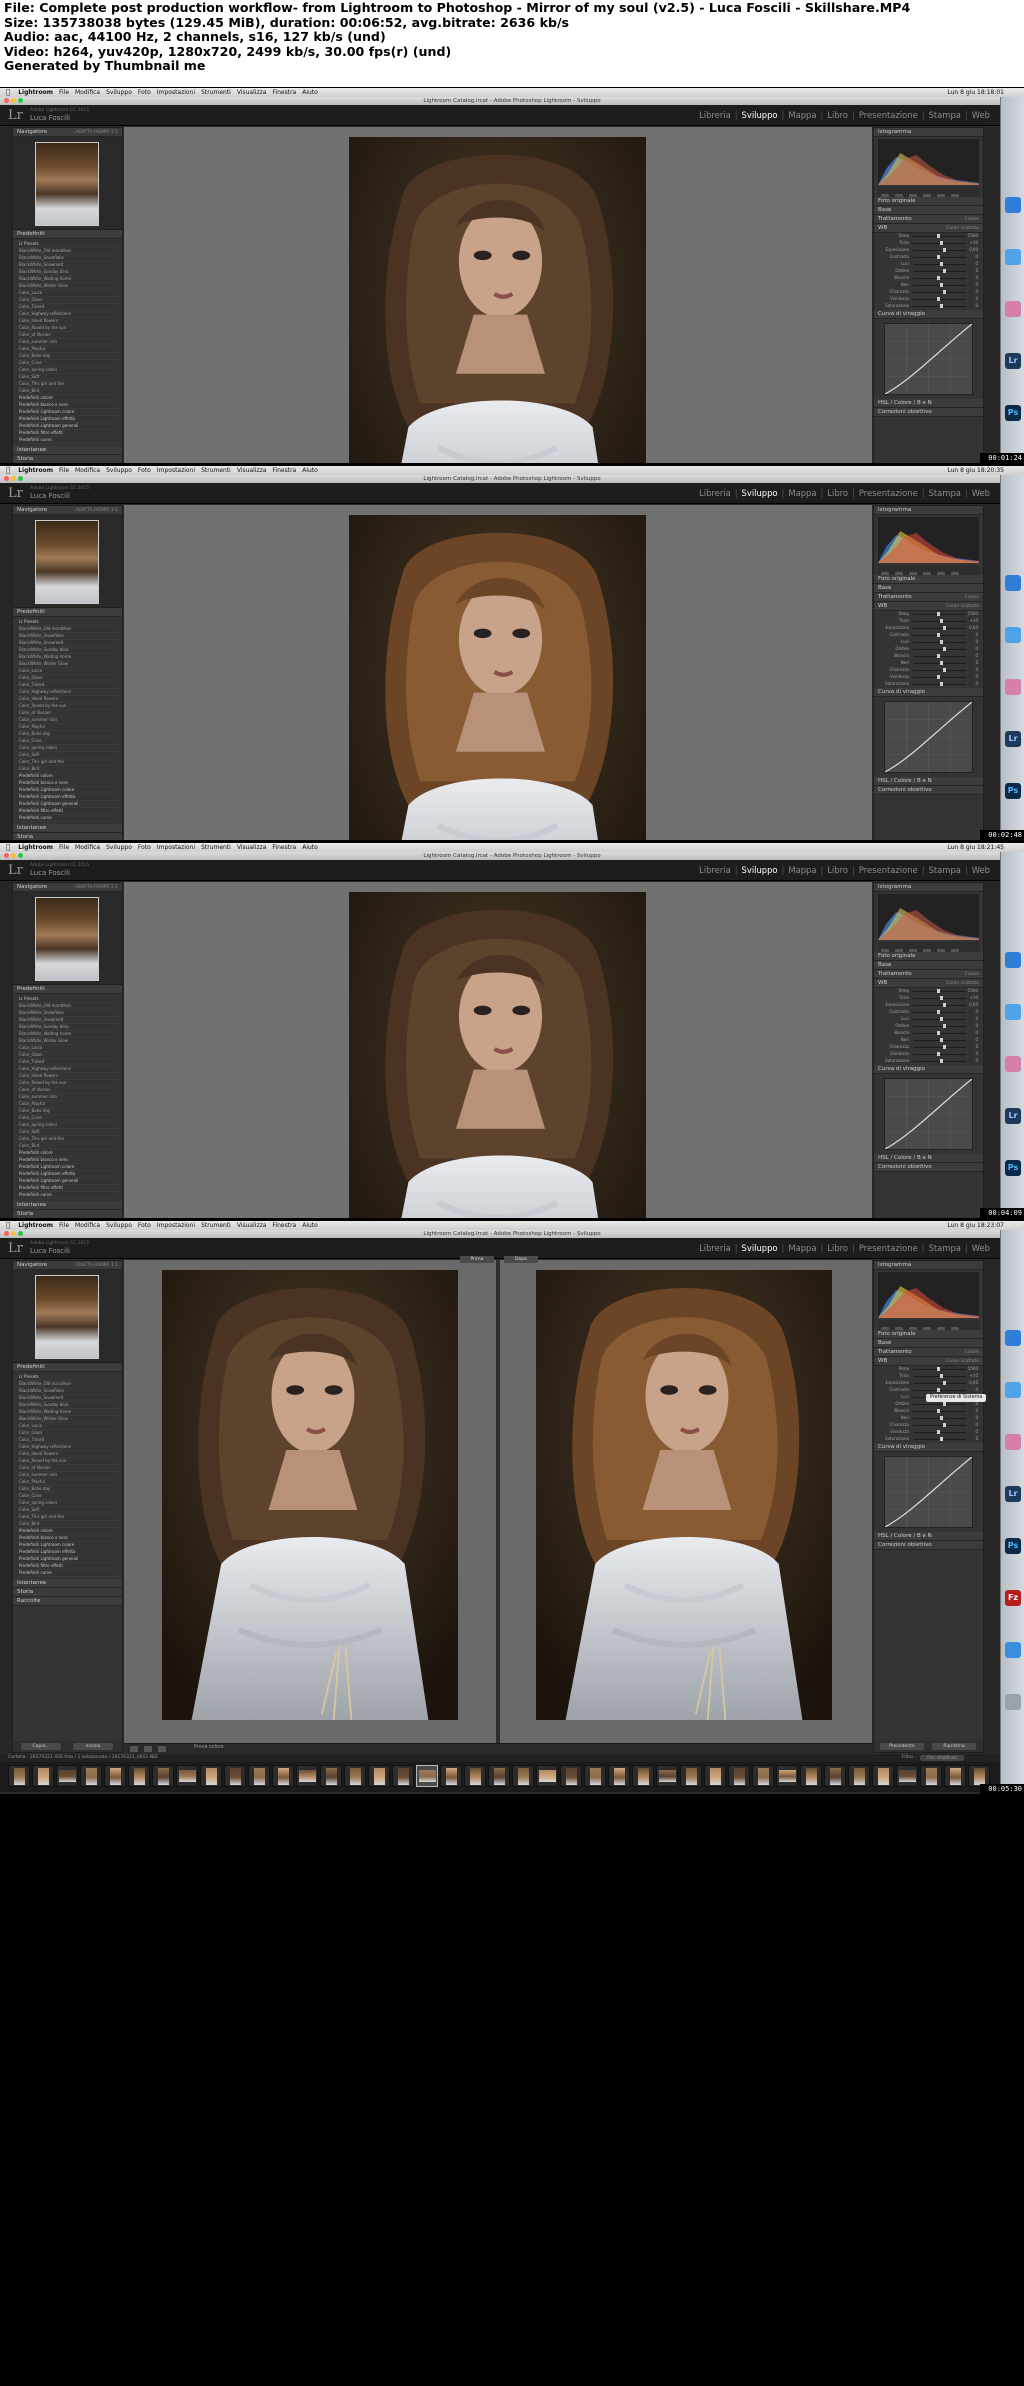 This screenshot has height=2386, width=1024. I want to click on soft-proof-checkbox: Prova colore, so click(209, 1747).